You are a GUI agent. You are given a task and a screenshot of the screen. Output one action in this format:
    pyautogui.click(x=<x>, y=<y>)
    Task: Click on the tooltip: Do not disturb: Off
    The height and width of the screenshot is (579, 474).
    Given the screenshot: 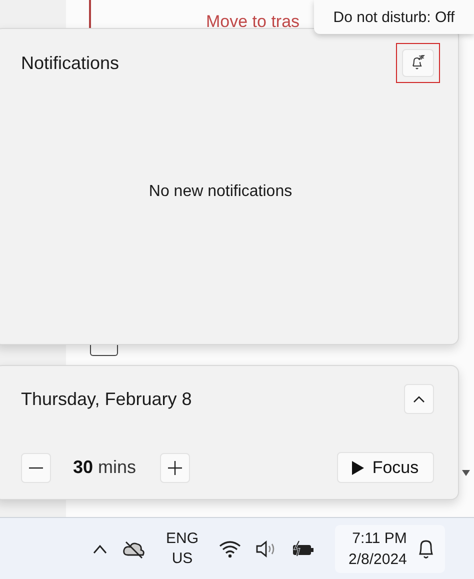 What is the action you would take?
    pyautogui.click(x=394, y=17)
    